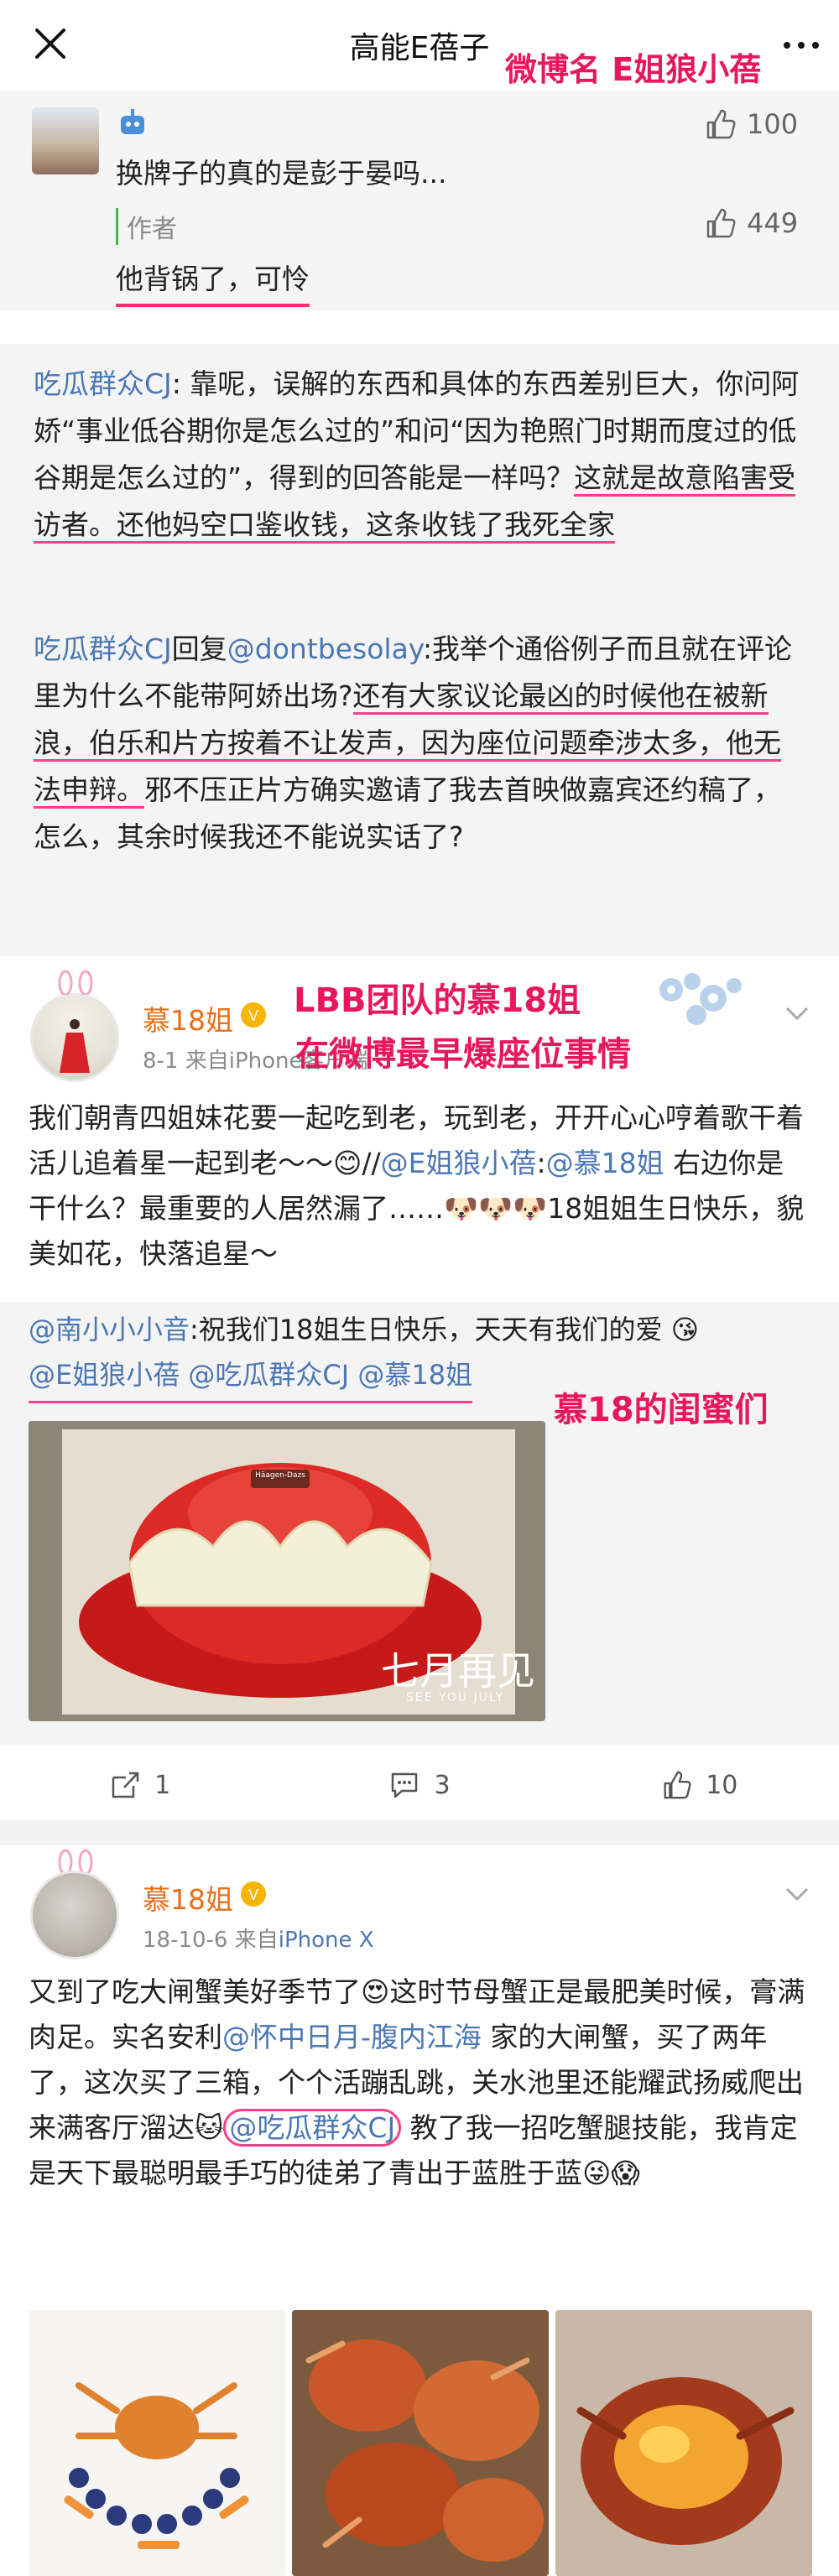 This screenshot has height=2576, width=839. Describe the element at coordinates (459, 1163) in the screenshot. I see `mention-link: @E姐狼小蓓` at that location.